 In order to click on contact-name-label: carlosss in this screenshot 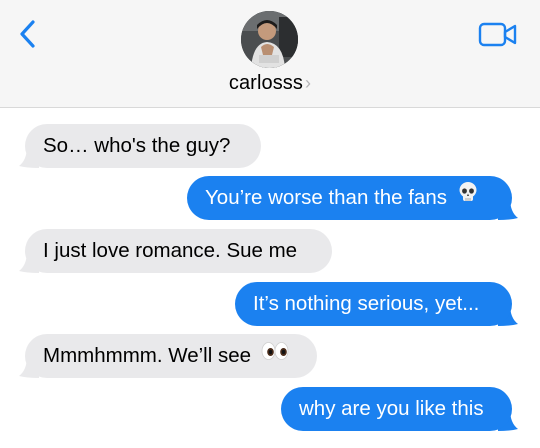, I will do `click(266, 83)`.